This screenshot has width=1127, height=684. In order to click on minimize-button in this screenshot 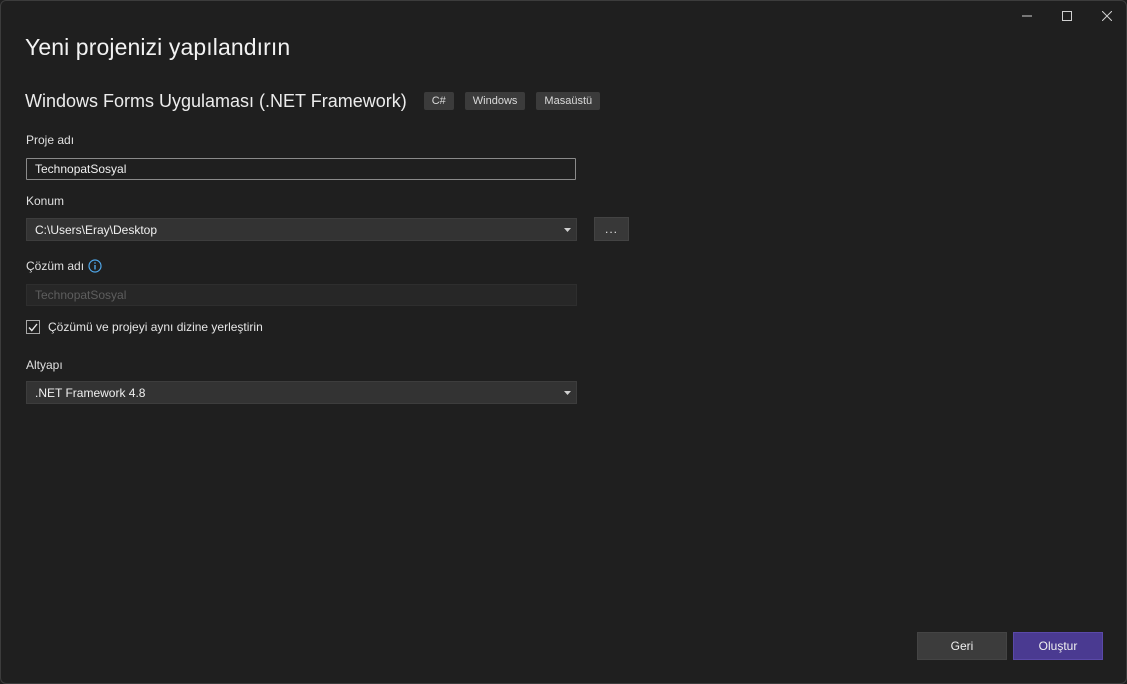, I will do `click(1027, 16)`.